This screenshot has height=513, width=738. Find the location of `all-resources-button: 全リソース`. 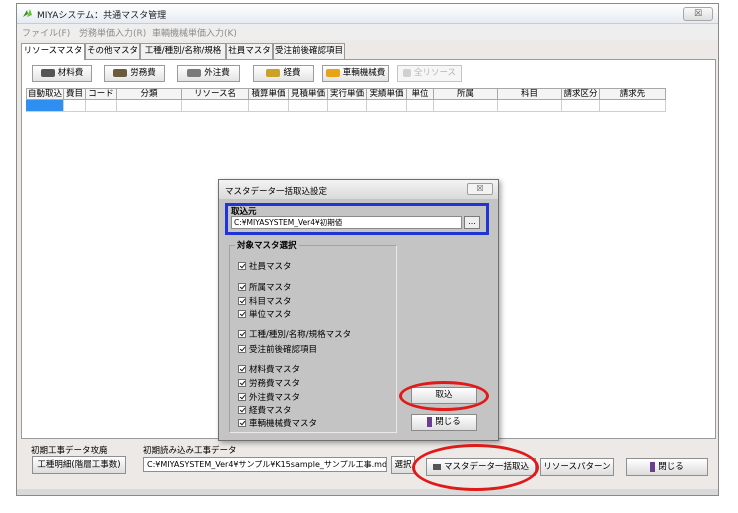

all-resources-button: 全リソース is located at coordinates (429, 73).